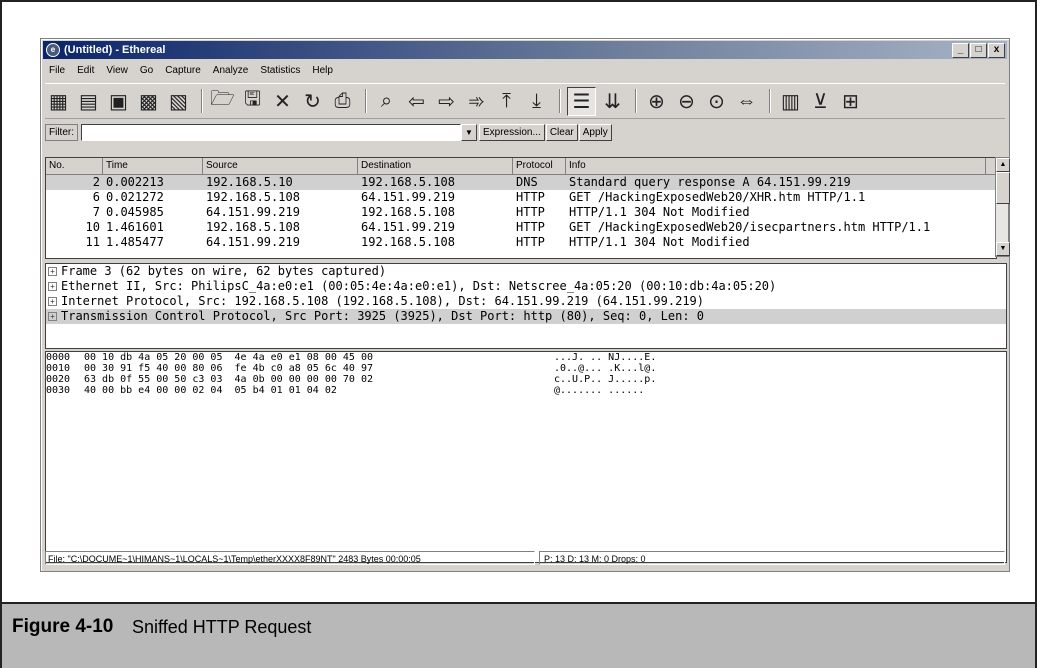 Image resolution: width=1037 pixels, height=668 pixels. I want to click on column-header-time: Time, so click(153, 166).